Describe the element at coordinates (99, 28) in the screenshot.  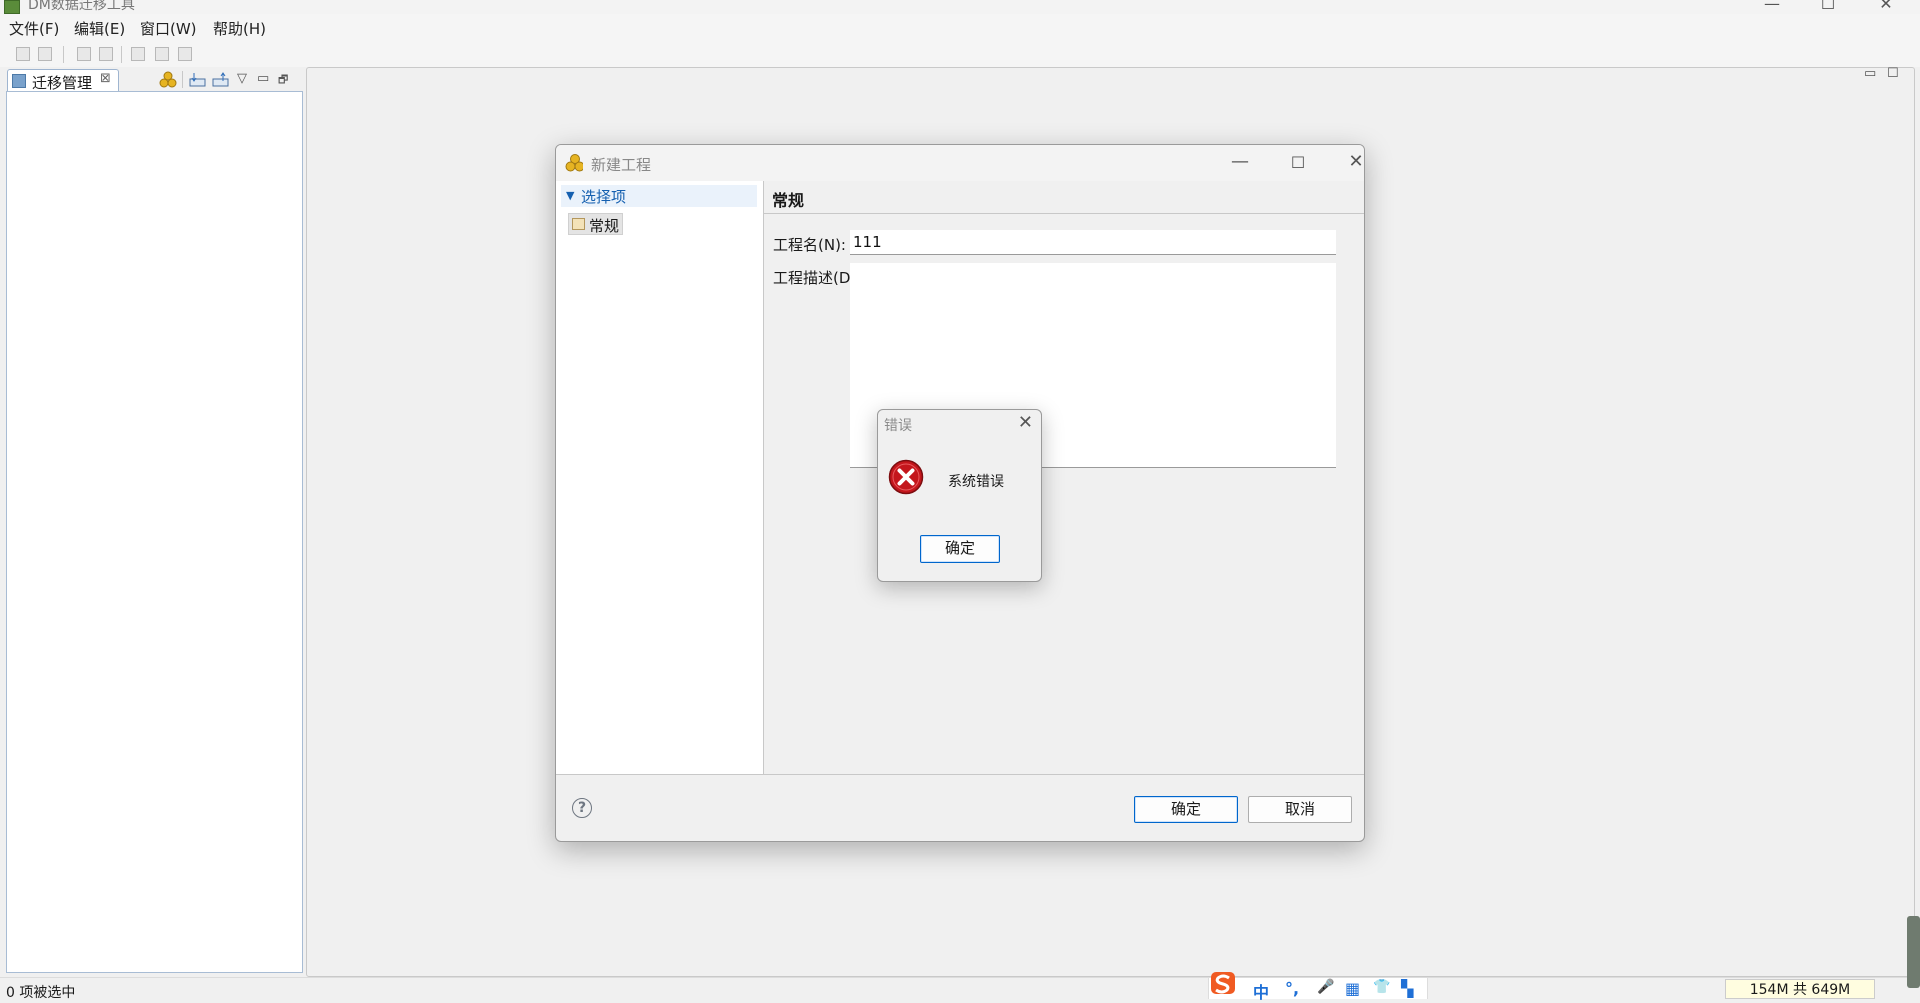
I see `menu-edit: 编辑(E)` at that location.